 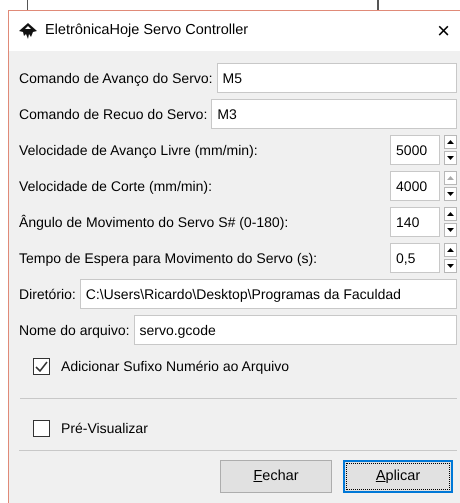 I want to click on input-field: 5000, so click(x=415, y=150).